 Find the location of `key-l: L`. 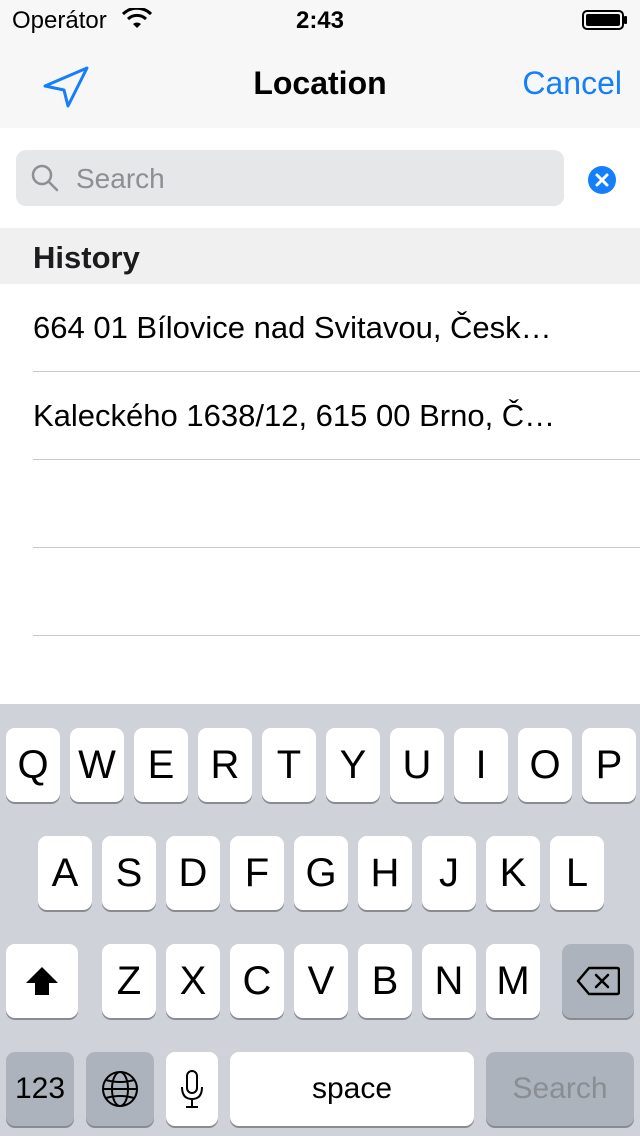

key-l: L is located at coordinates (577, 873).